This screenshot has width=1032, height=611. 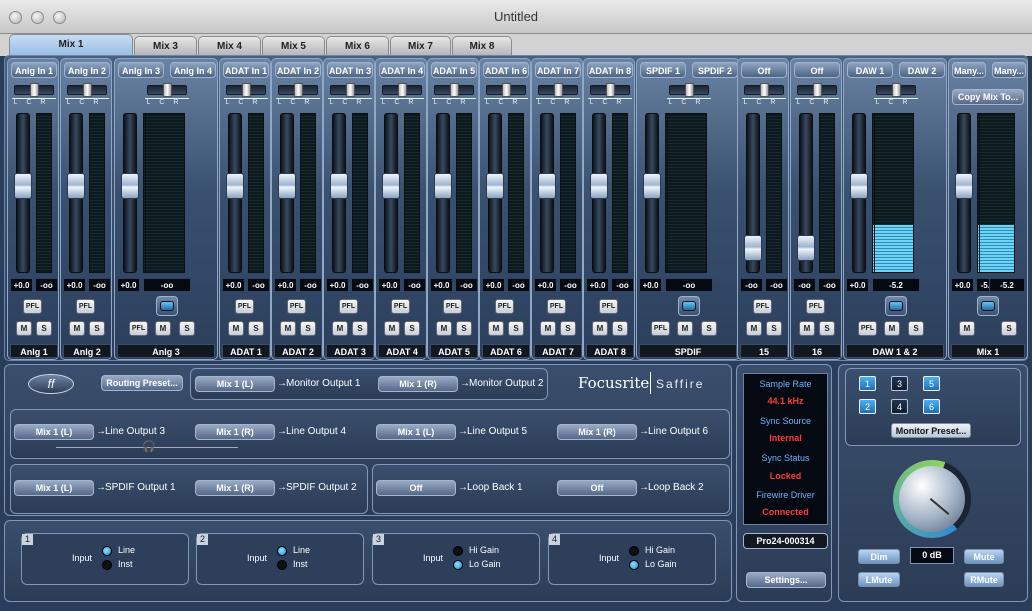 What do you see at coordinates (482, 46) in the screenshot?
I see `tab-mix-8: Mix 8` at bounding box center [482, 46].